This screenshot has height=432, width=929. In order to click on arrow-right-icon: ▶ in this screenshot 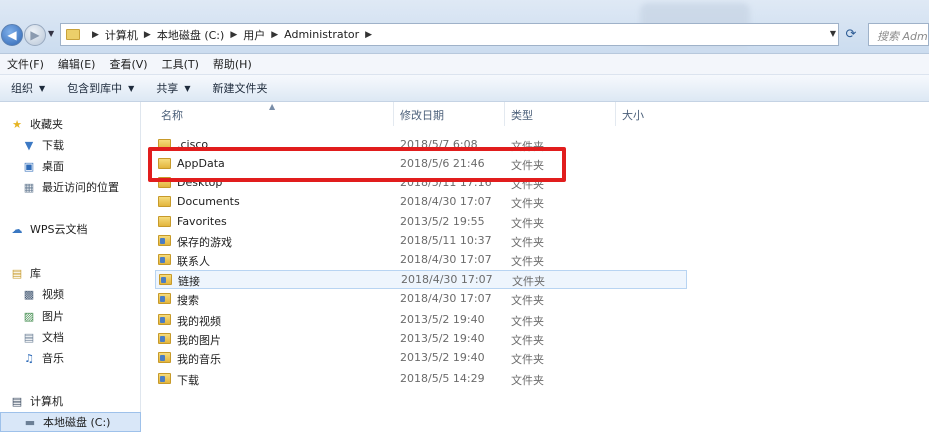, I will do `click(35, 35)`.